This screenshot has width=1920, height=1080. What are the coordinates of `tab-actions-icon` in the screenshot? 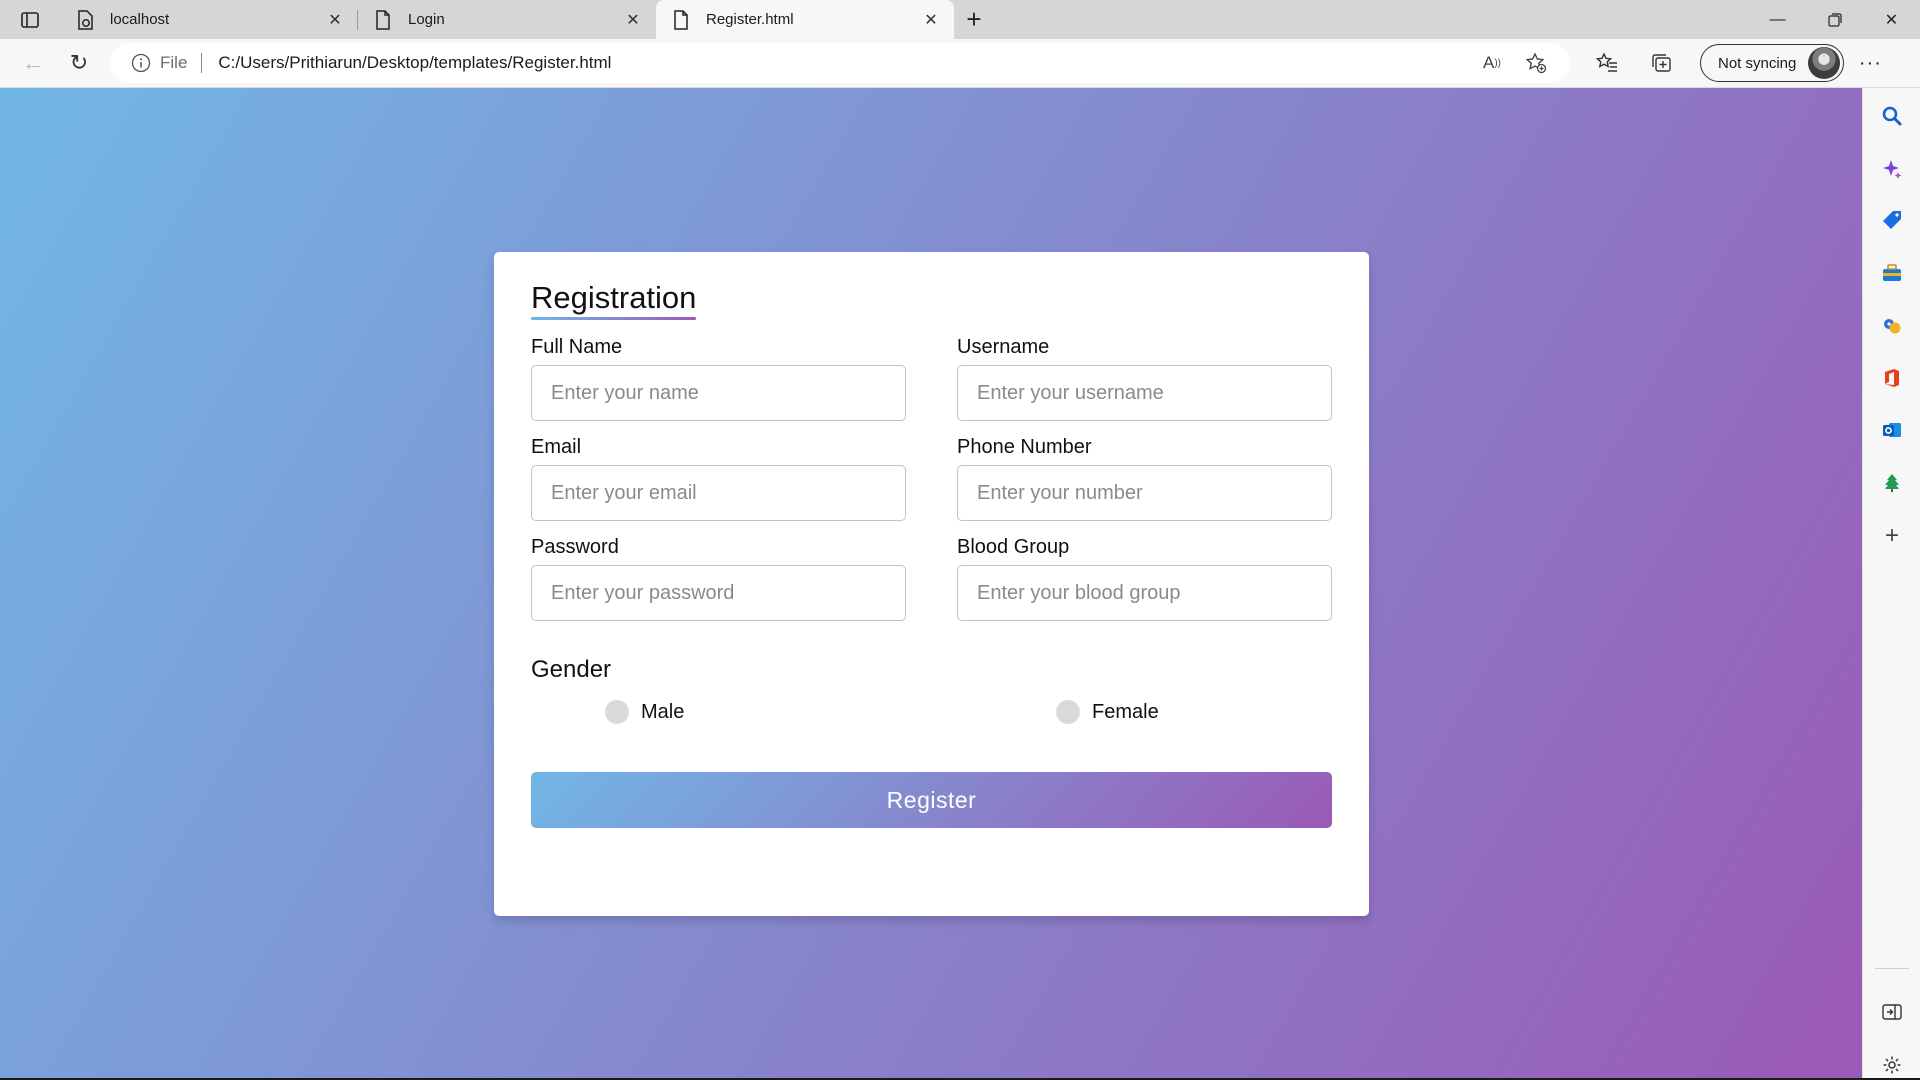 It's located at (30, 19).